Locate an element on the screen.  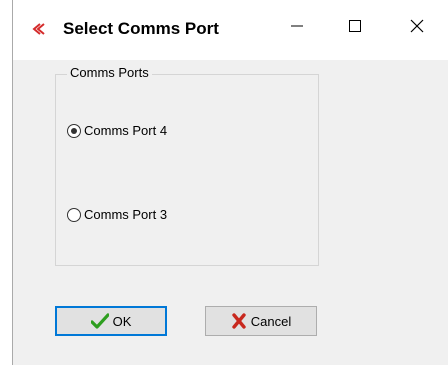
ok-button-label: OK is located at coordinates (122, 321).